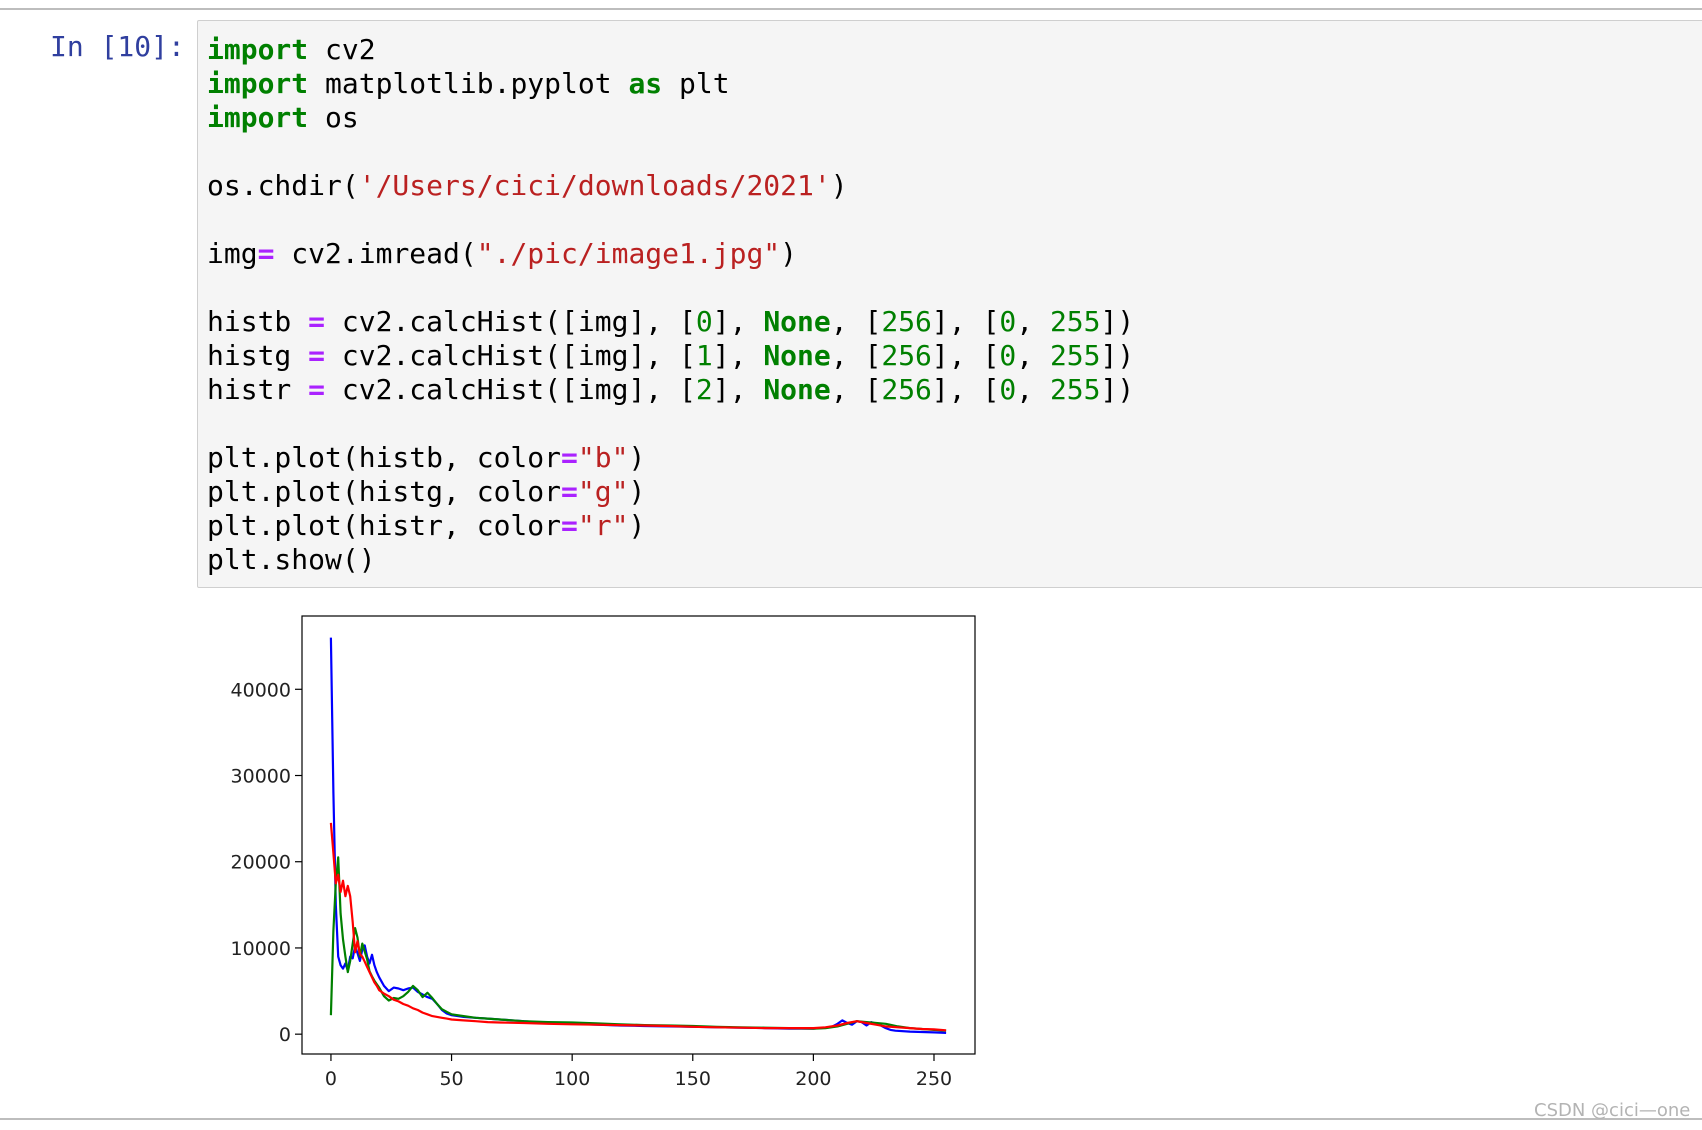 The height and width of the screenshot is (1130, 1702). What do you see at coordinates (704, 389) in the screenshot?
I see `code-token: 2` at bounding box center [704, 389].